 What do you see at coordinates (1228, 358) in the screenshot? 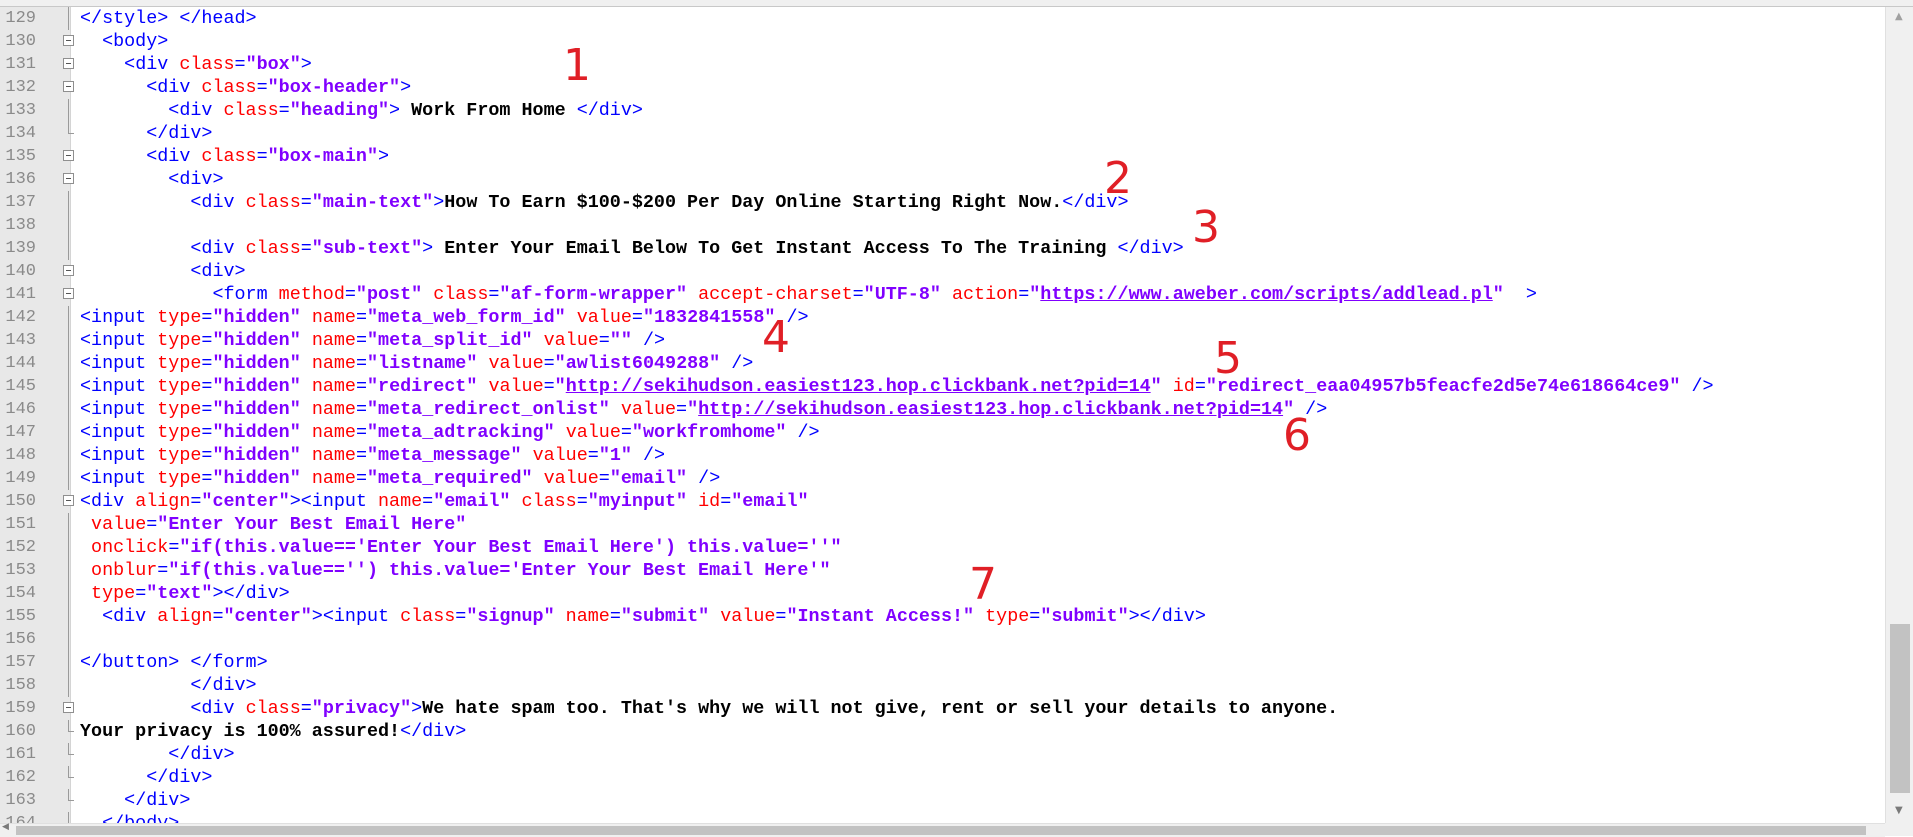
I see `annotation-5: 5` at bounding box center [1228, 358].